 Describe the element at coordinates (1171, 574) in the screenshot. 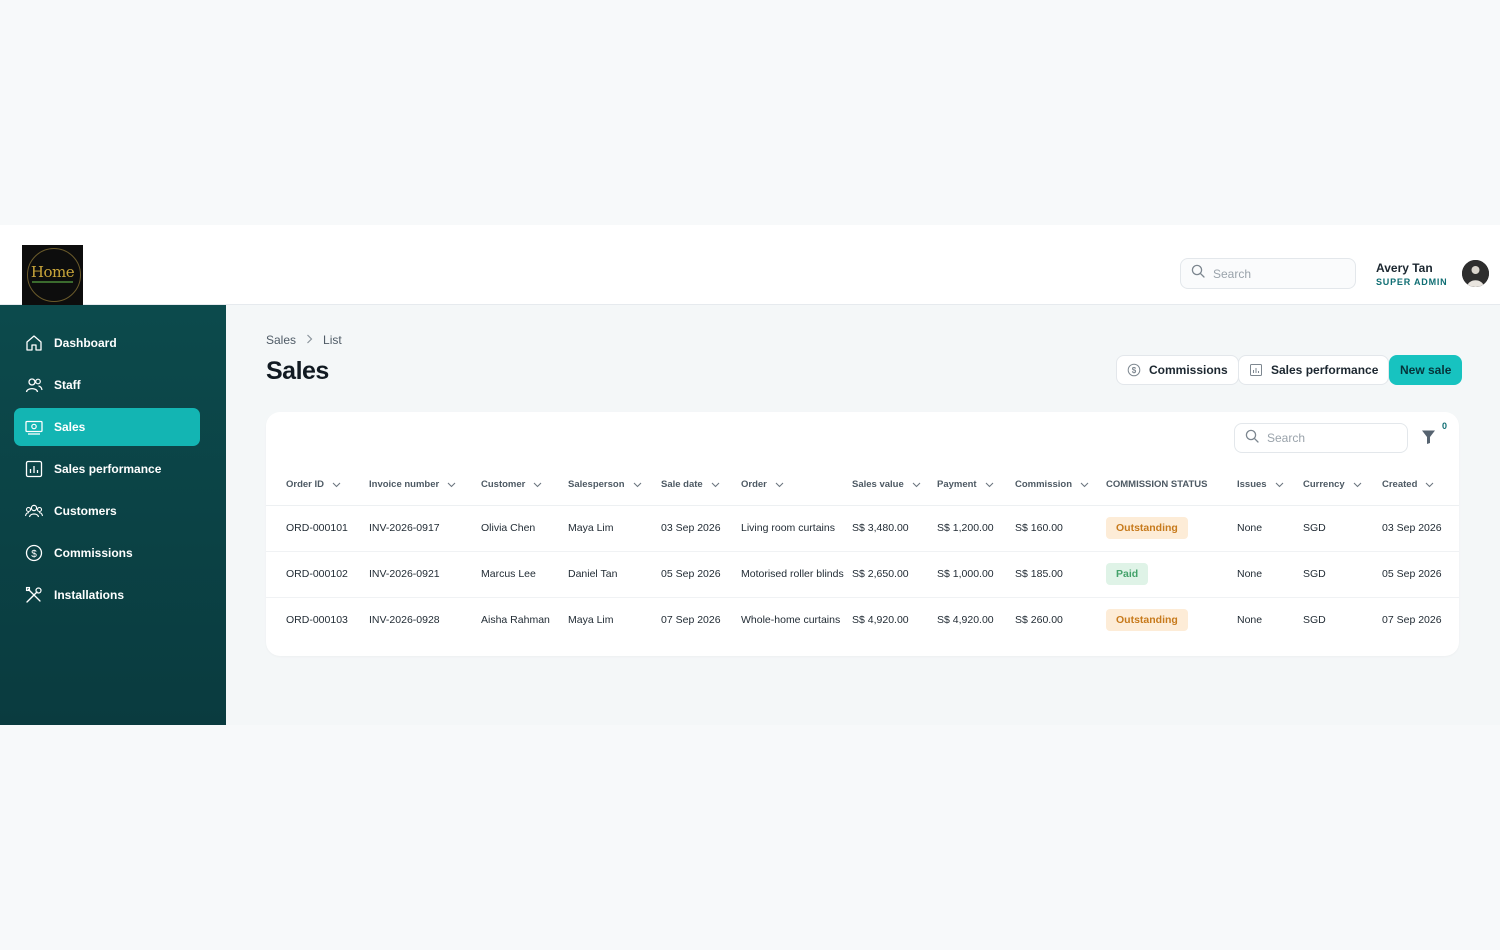

I see `table-cell: Paid` at that location.